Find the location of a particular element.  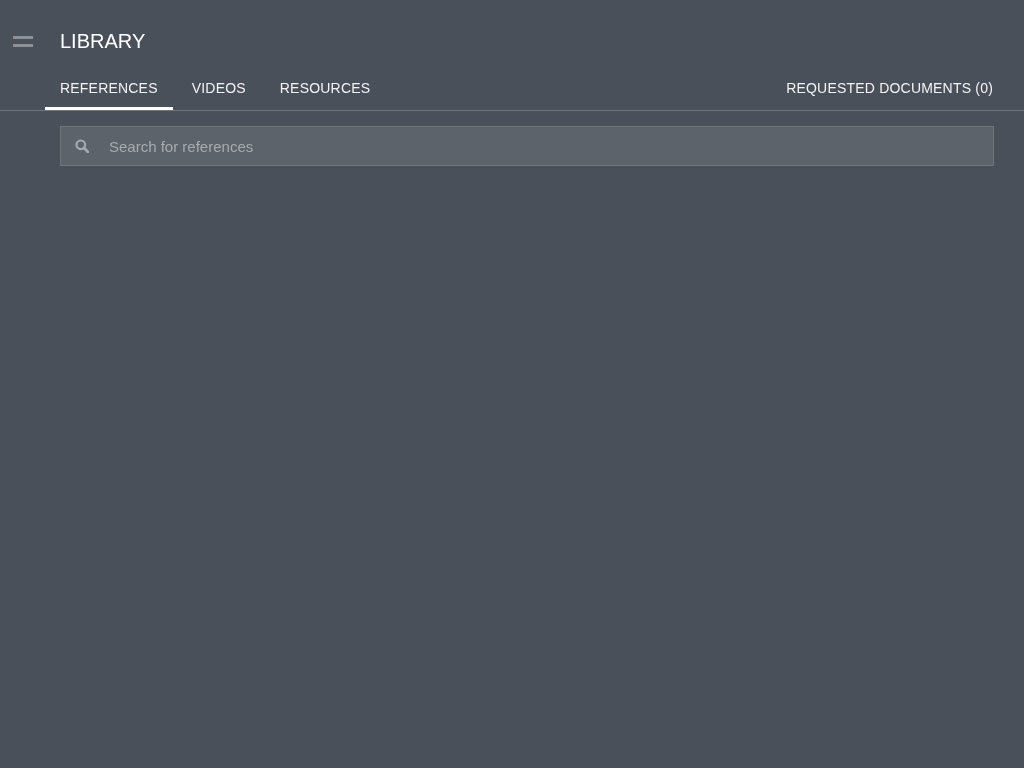

tab: VIDEOS is located at coordinates (218, 93).